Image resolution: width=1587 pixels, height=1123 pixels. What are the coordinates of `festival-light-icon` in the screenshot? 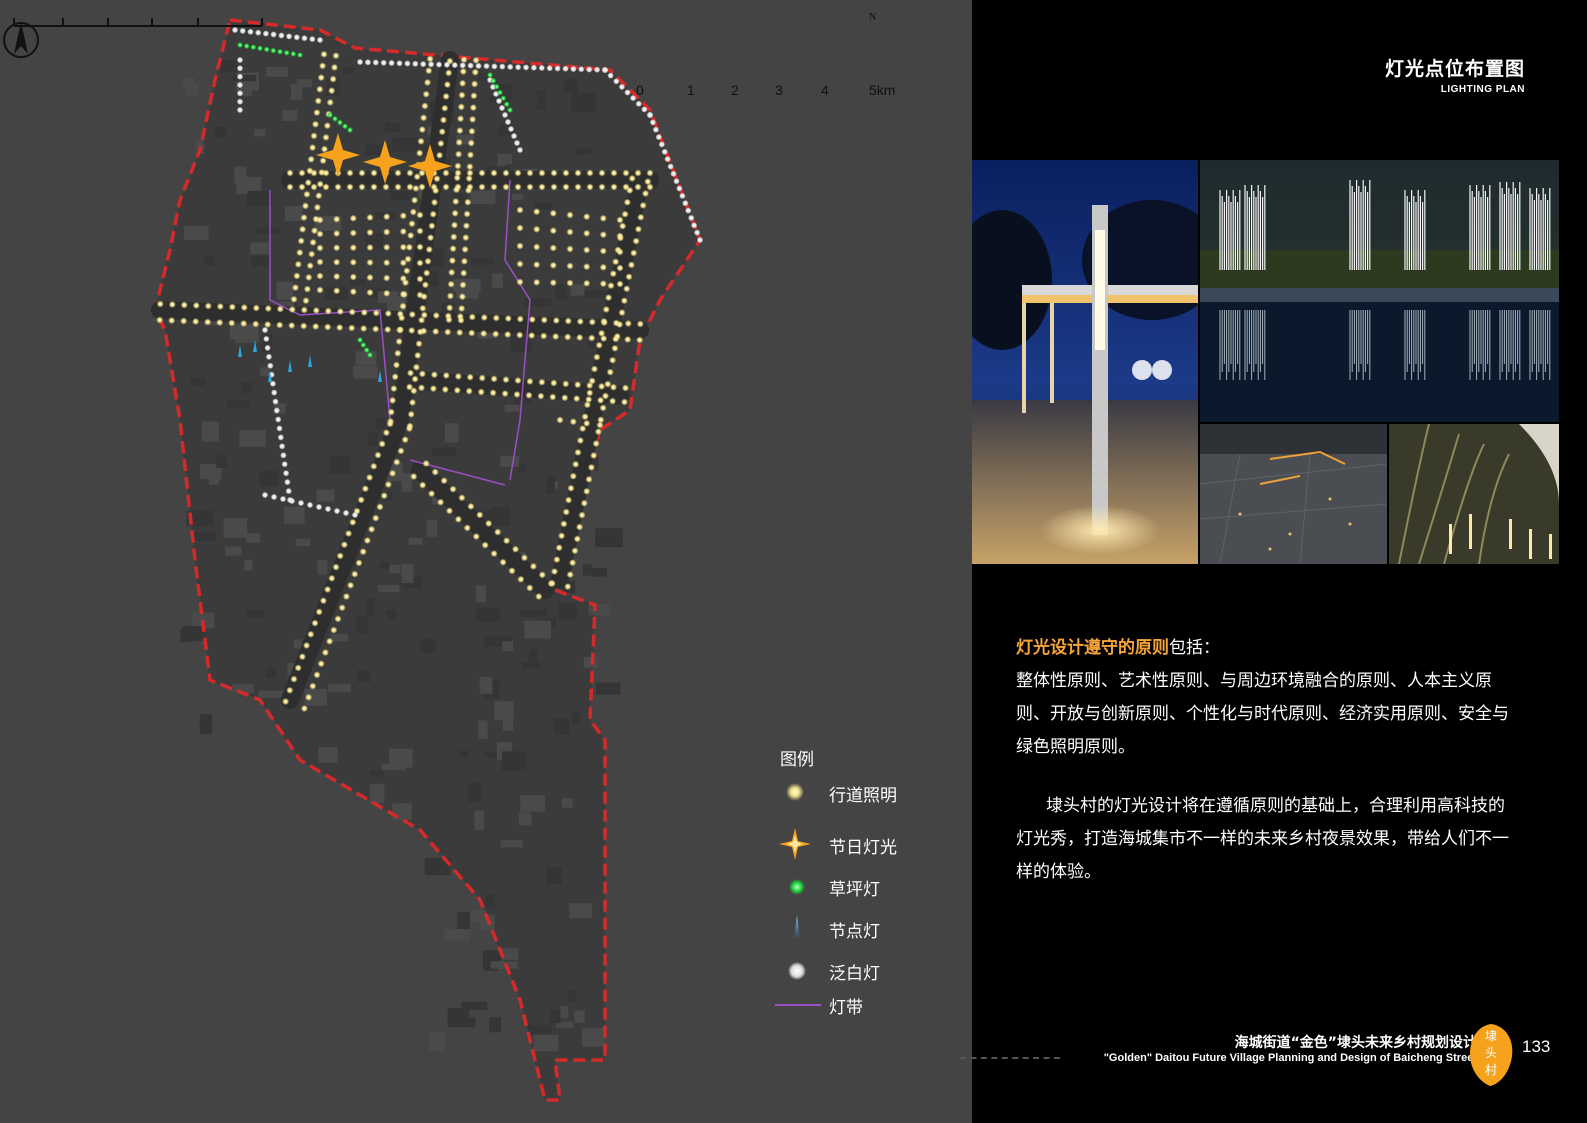 It's located at (795, 844).